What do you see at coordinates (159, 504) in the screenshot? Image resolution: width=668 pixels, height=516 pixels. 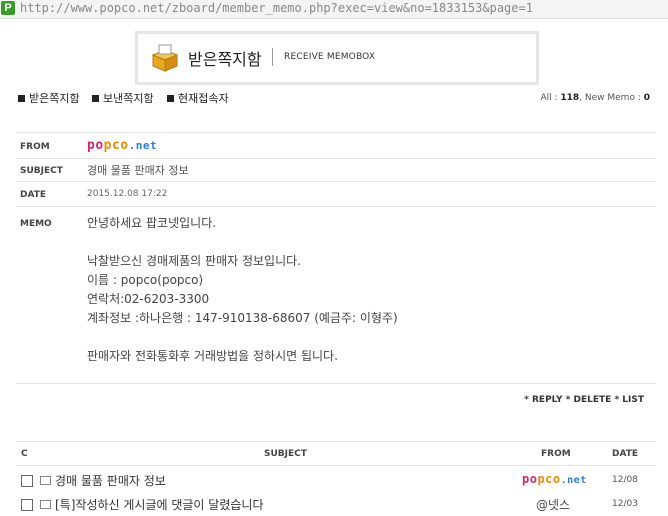 I see `row-subject: [특]작성하신 게시글에 댓글이 달렸습니다` at bounding box center [159, 504].